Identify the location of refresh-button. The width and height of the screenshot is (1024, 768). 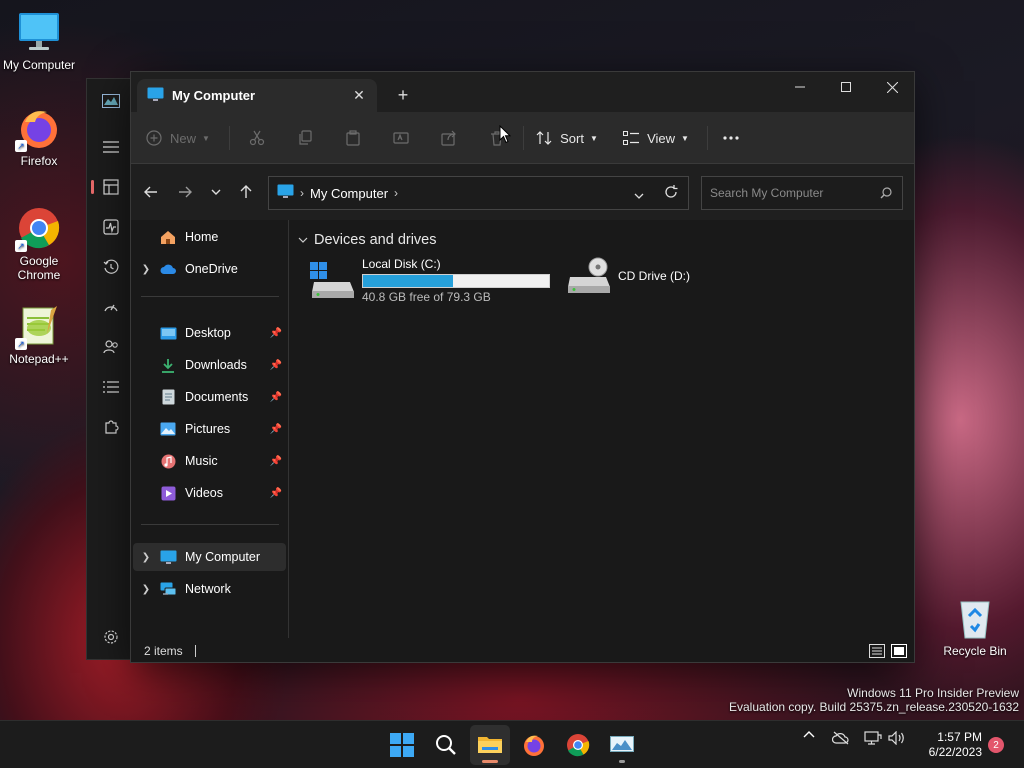
(671, 193).